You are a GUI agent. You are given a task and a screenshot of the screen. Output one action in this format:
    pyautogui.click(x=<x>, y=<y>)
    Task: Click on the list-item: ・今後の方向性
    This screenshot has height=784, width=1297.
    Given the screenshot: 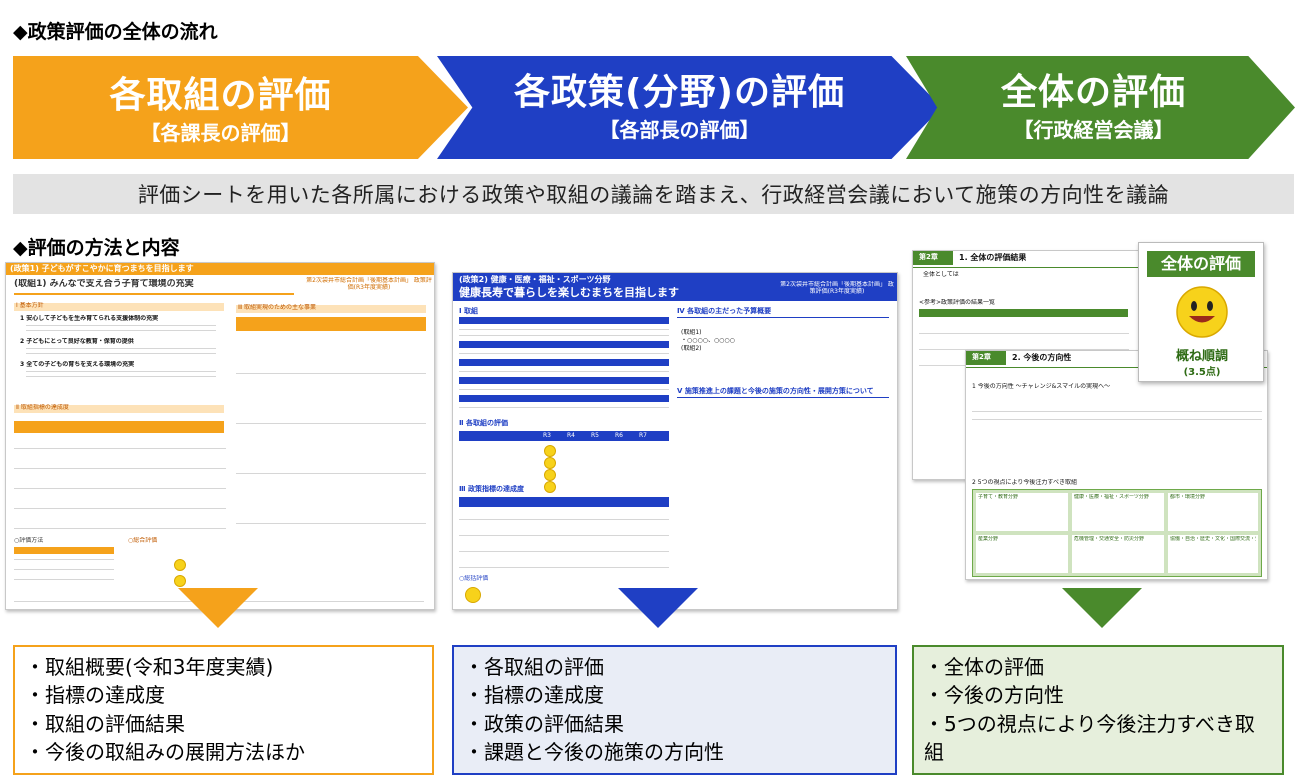 What is the action you would take?
    pyautogui.click(x=994, y=695)
    